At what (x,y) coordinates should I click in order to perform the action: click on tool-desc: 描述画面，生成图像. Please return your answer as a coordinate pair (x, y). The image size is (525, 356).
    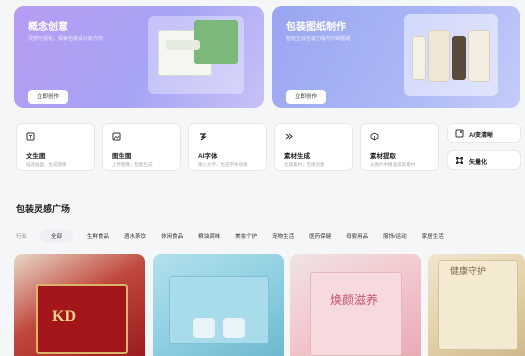
    Looking at the image, I should click on (46, 164).